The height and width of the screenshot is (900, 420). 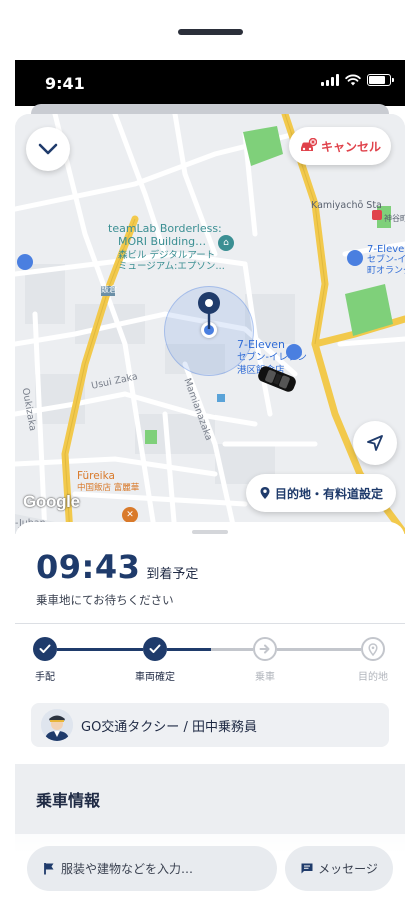 I want to click on step-label-destination: 目的地, so click(x=373, y=677).